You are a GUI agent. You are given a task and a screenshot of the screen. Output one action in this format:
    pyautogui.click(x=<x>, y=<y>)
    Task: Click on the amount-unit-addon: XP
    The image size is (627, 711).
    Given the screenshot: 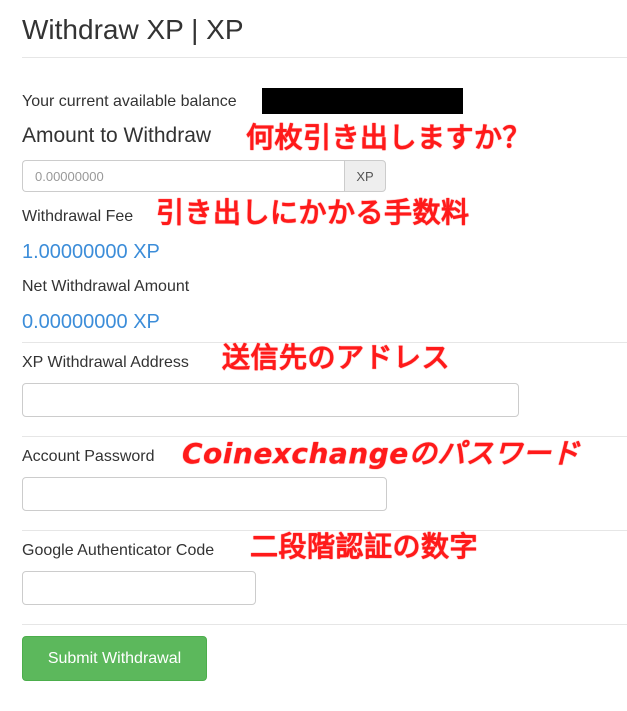 What is the action you would take?
    pyautogui.click(x=365, y=176)
    